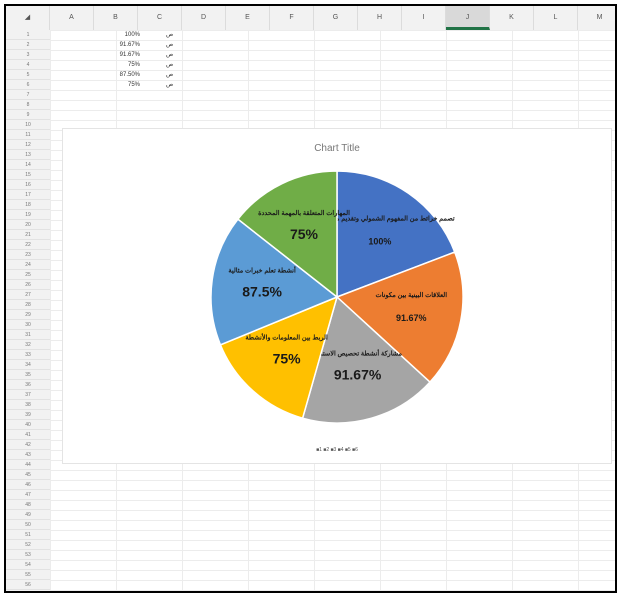 This screenshot has width=623, height=597. Describe the element at coordinates (337, 148) in the screenshot. I see `chart-title: Chart Title` at that location.